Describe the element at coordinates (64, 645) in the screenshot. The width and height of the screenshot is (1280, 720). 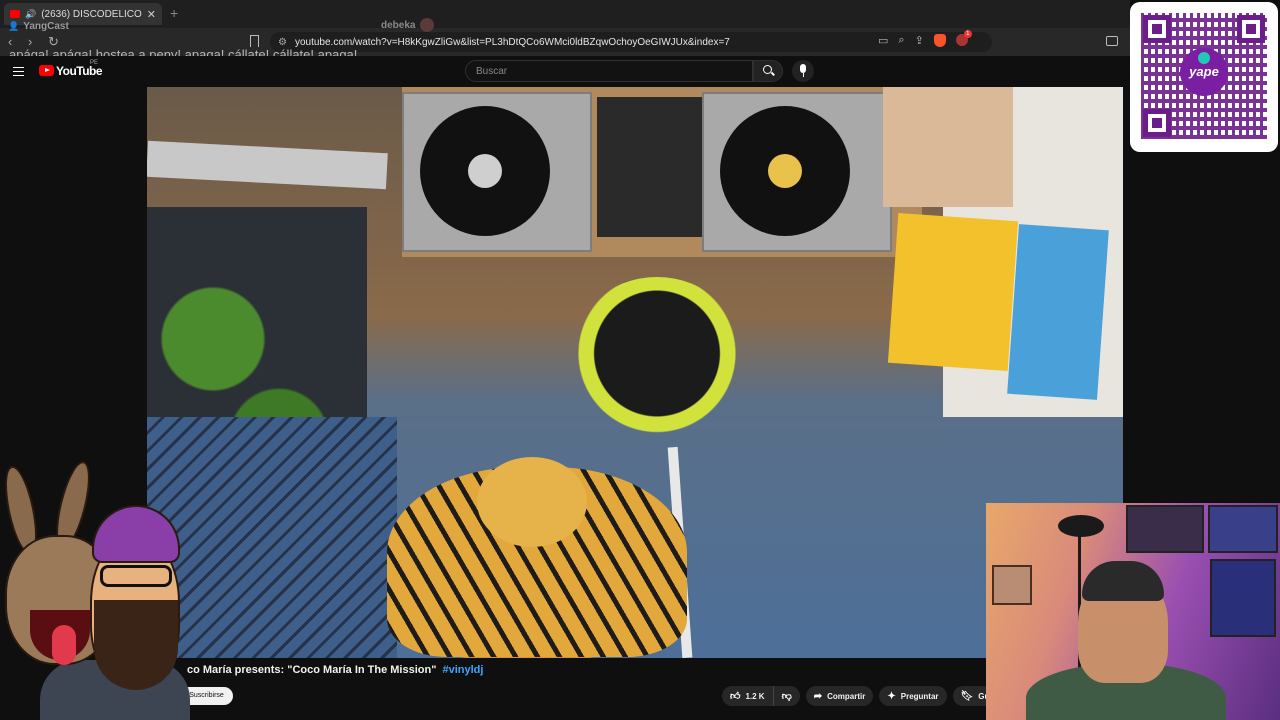
I see `donkey-tongue` at that location.